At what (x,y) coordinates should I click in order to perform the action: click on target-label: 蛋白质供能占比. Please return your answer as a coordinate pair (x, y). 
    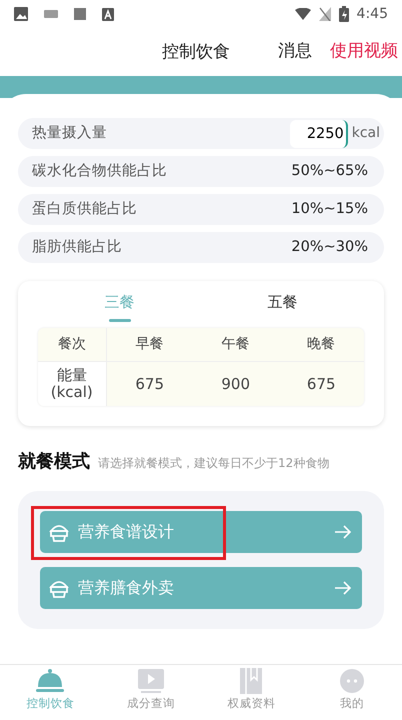
    Looking at the image, I should click on (84, 209).